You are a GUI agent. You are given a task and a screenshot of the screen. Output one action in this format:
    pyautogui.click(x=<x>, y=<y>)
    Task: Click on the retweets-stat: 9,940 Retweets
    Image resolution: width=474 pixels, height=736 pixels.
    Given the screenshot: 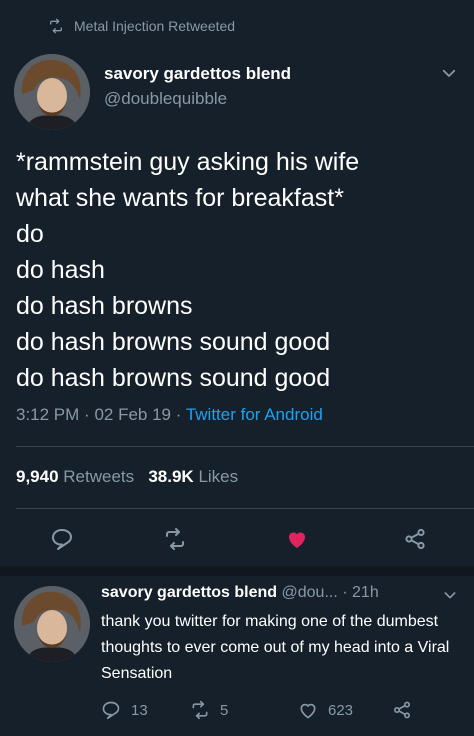 What is the action you would take?
    pyautogui.click(x=75, y=476)
    